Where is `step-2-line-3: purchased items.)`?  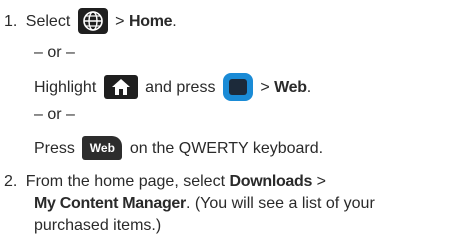
step-2-line-3: purchased items.) is located at coordinates (97, 226).